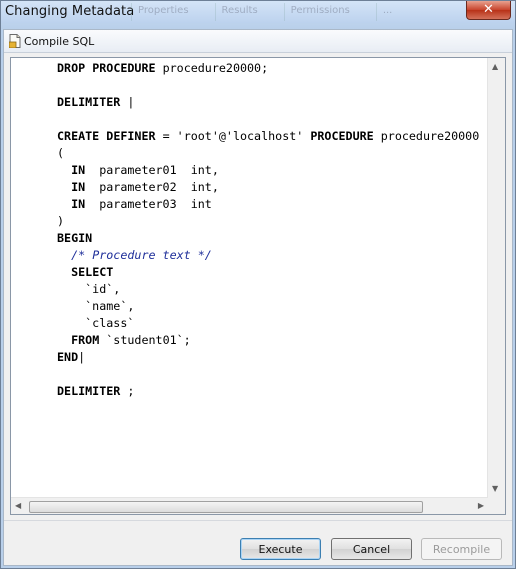  What do you see at coordinates (14, 41) in the screenshot?
I see `document-icon` at bounding box center [14, 41].